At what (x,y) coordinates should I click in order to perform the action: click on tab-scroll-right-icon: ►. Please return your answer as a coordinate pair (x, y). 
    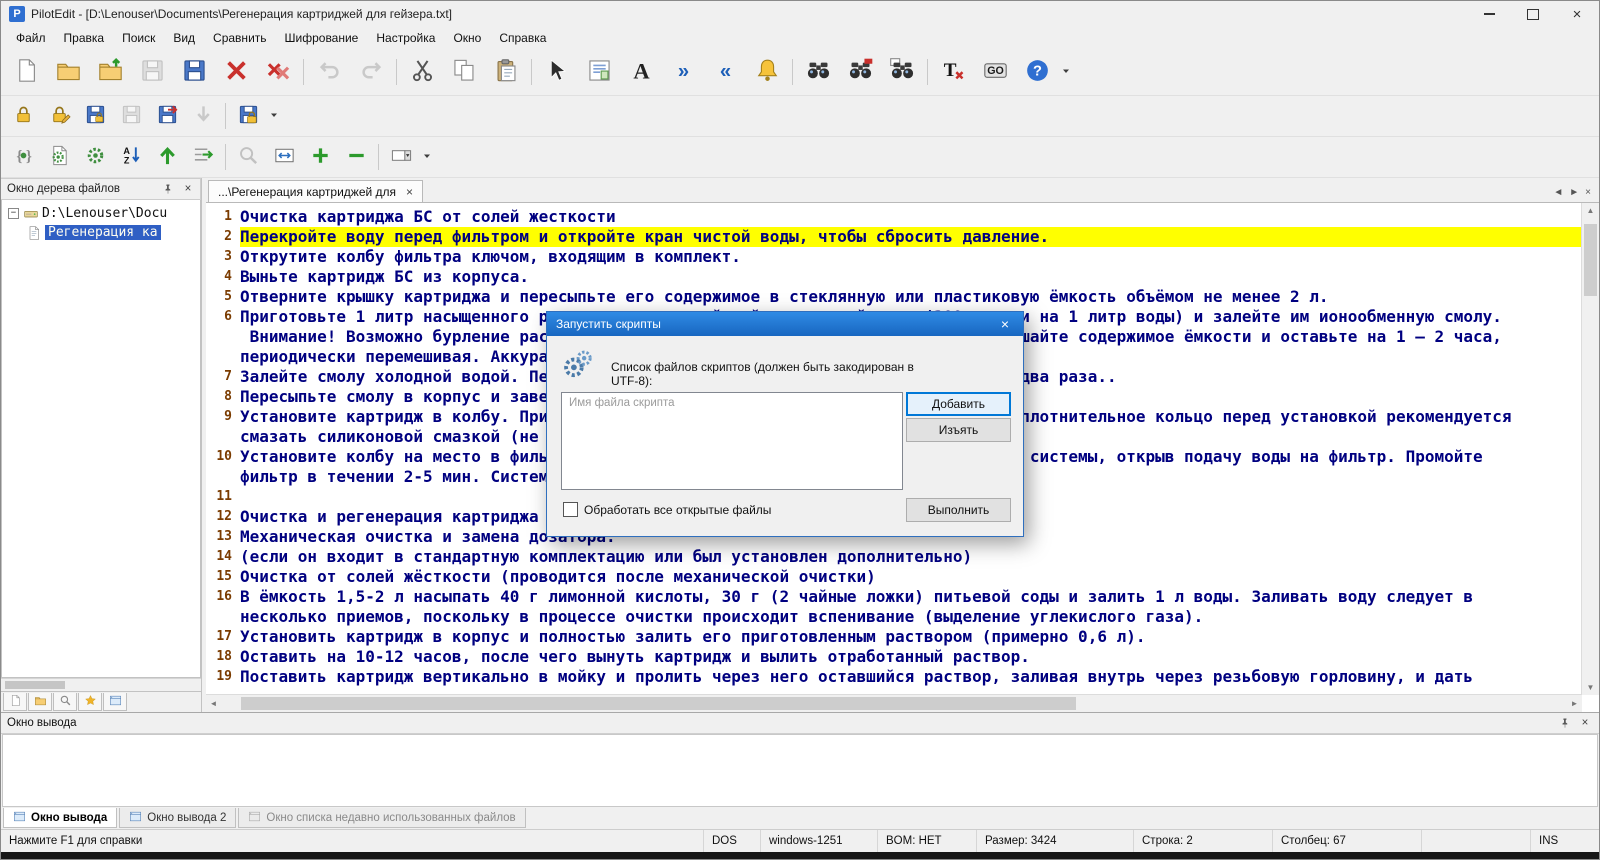
    Looking at the image, I should click on (1574, 192).